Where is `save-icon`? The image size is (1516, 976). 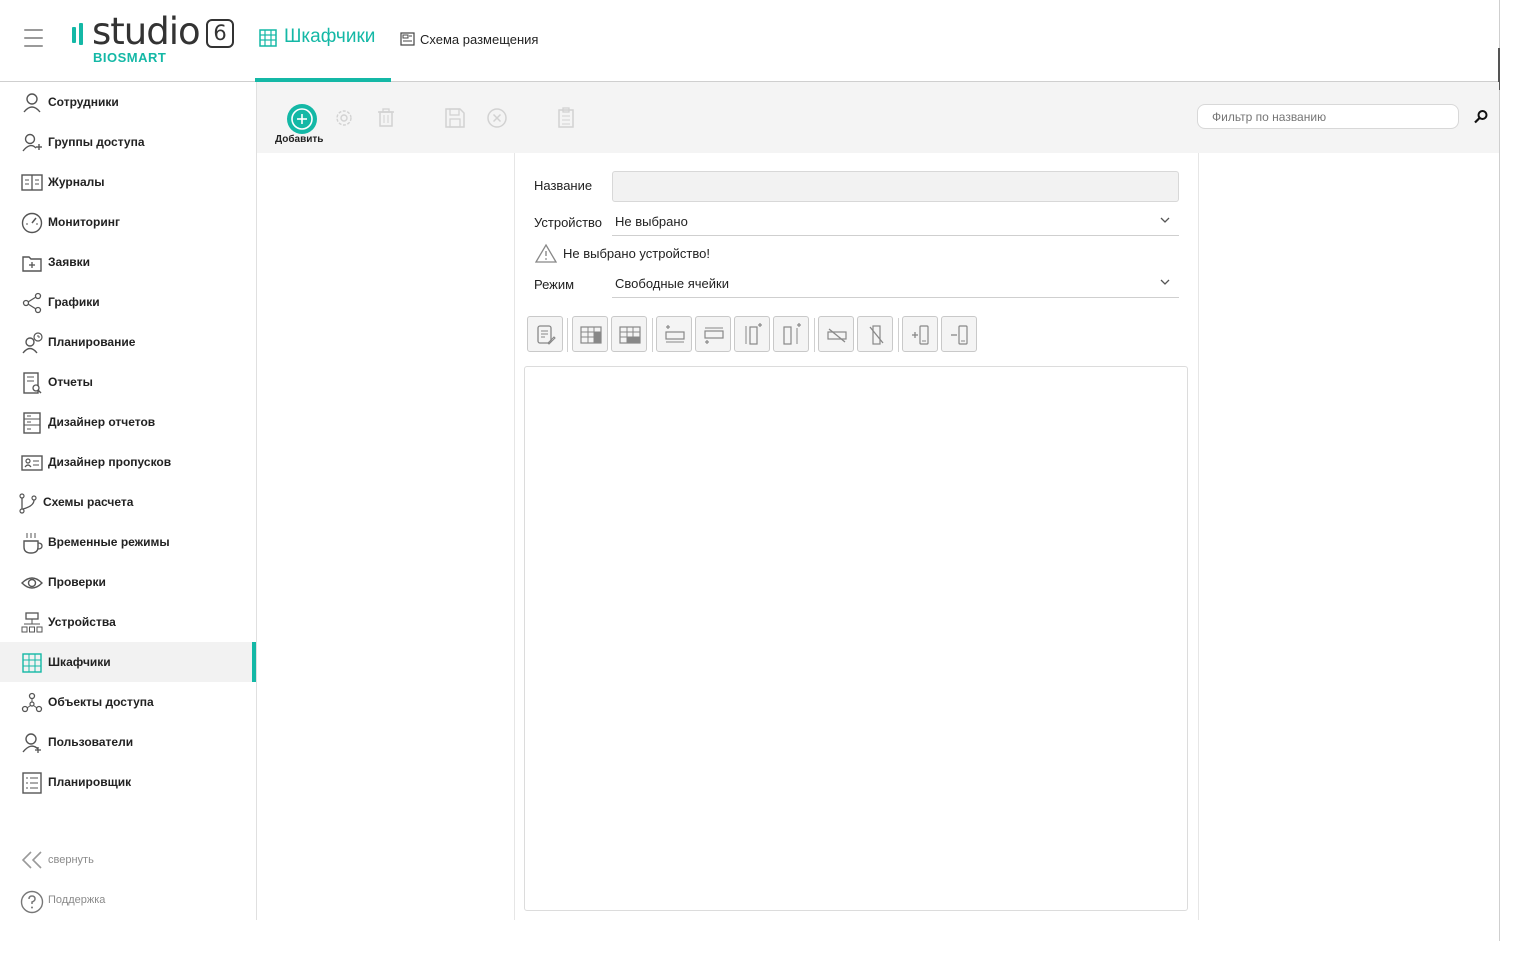 save-icon is located at coordinates (455, 118).